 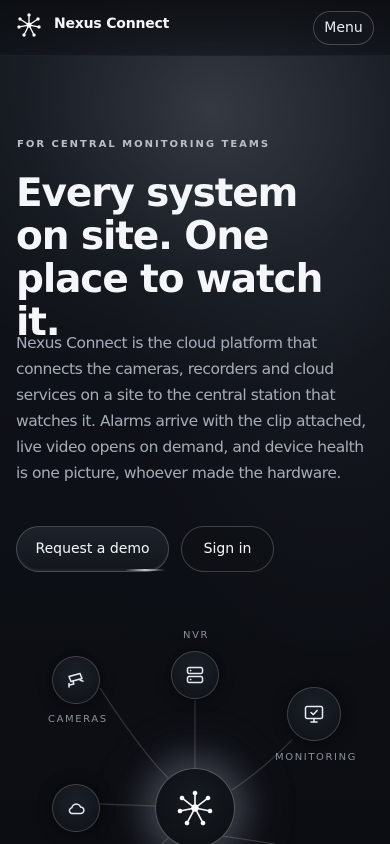 I want to click on nexus-logo-icon, so click(x=29, y=25).